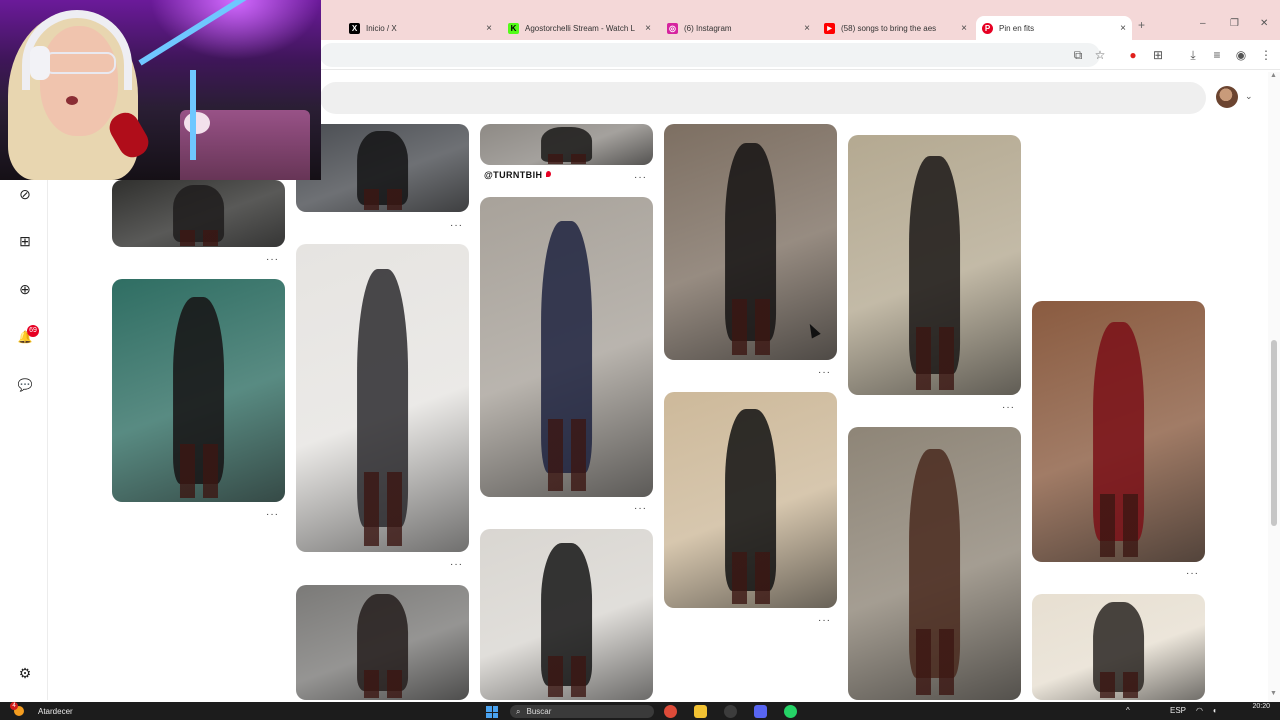  What do you see at coordinates (672, 28) in the screenshot?
I see `instagram-logo-icon: ◎` at bounding box center [672, 28].